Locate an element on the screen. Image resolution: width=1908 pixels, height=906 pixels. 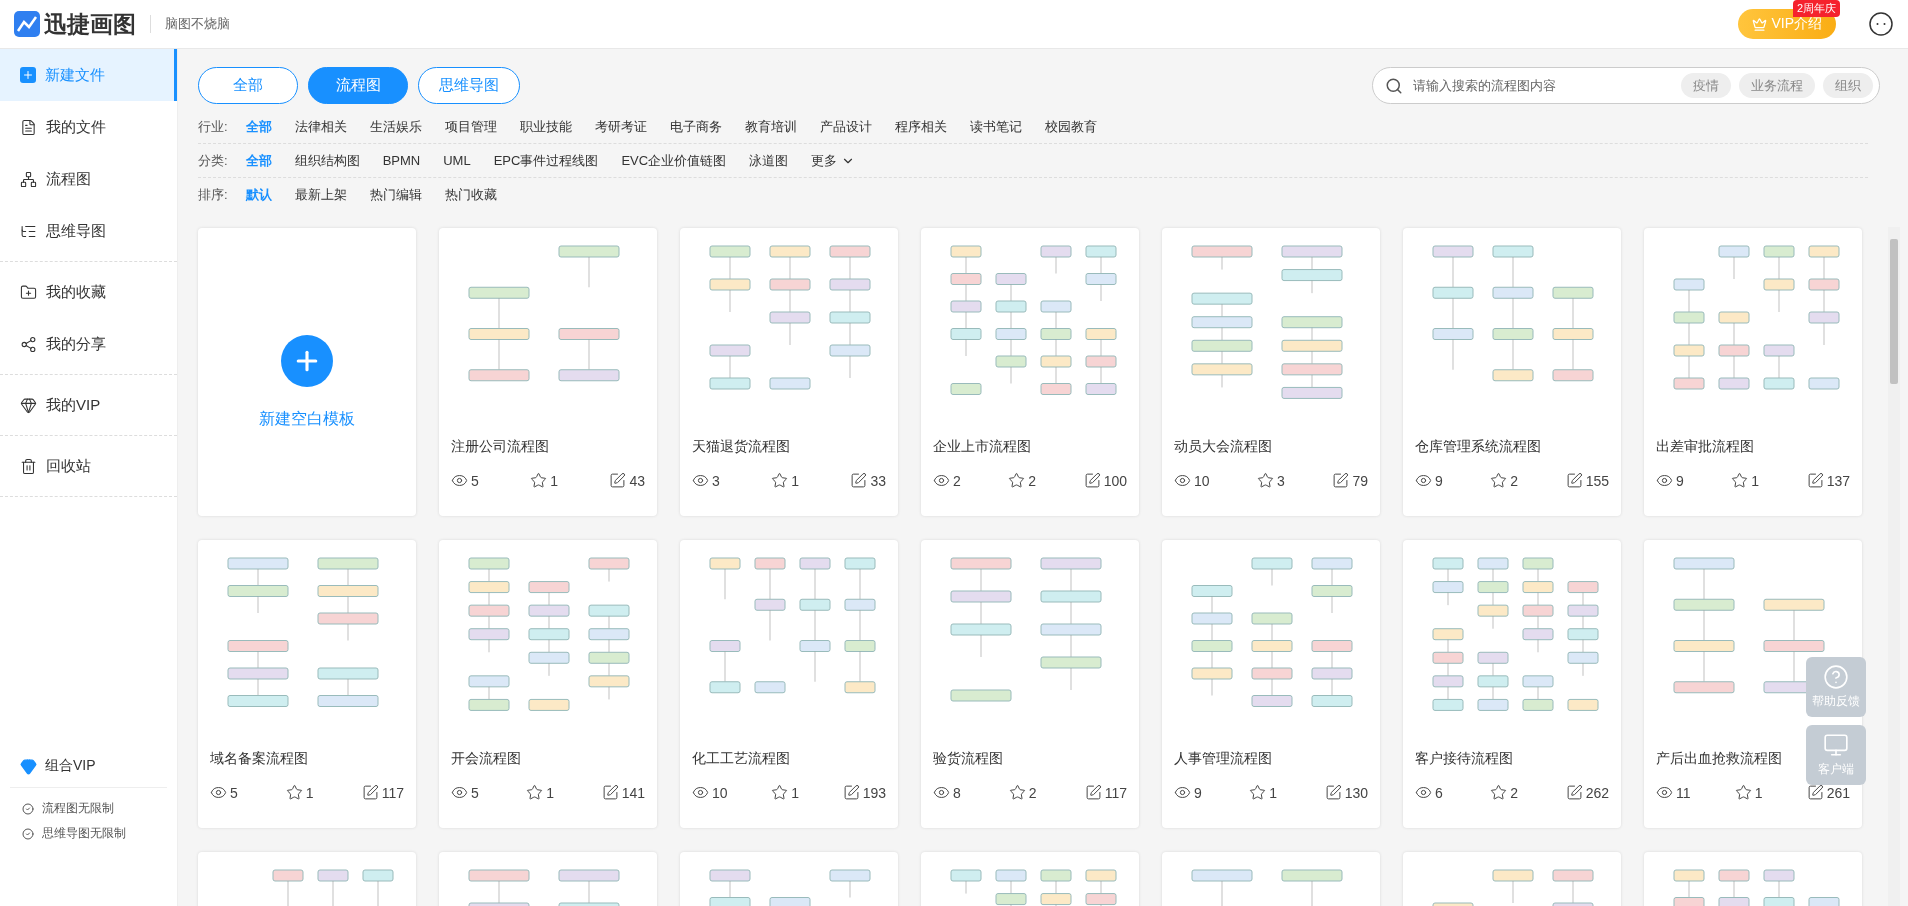
view-count: 10 is located at coordinates (720, 792).